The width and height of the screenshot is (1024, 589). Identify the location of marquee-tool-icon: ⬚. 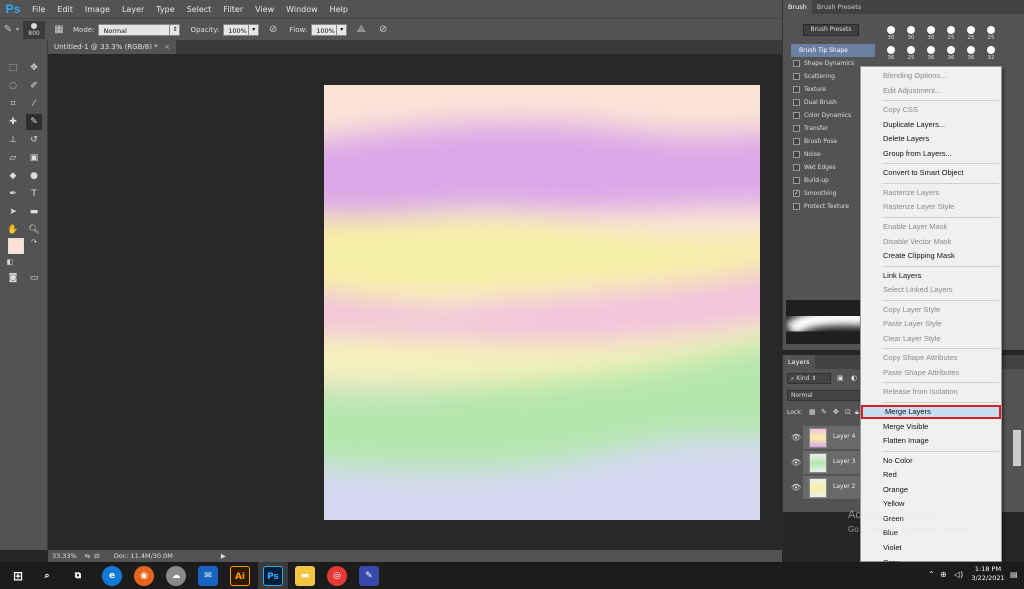
(13, 68).